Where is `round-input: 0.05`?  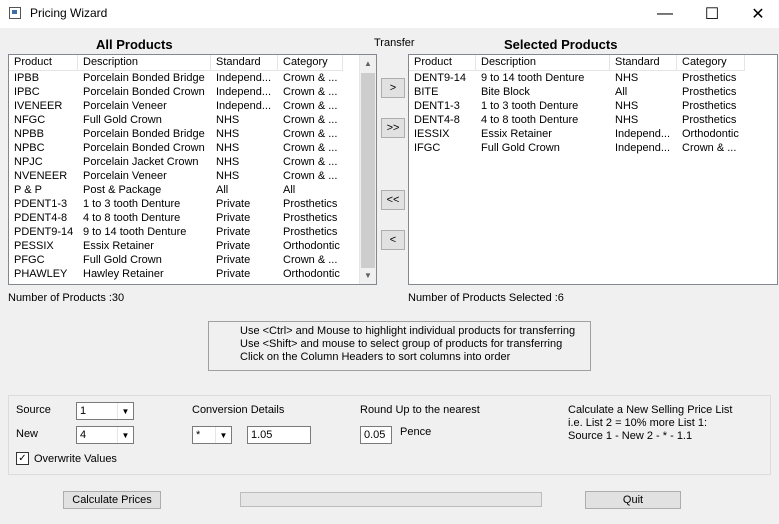 round-input: 0.05 is located at coordinates (376, 435).